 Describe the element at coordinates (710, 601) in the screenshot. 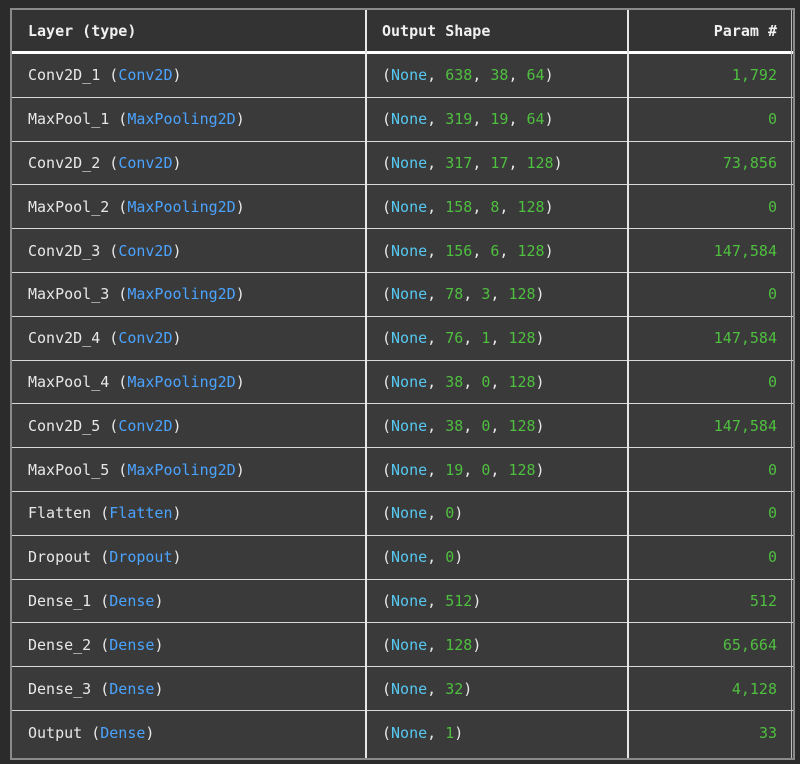

I see `param-count-cell: 512` at that location.